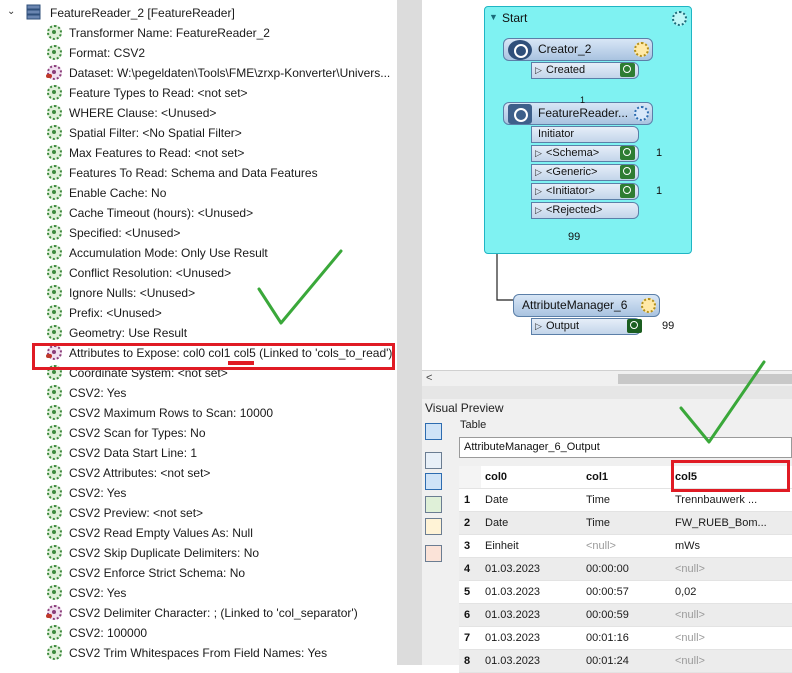 Image resolution: width=792 pixels, height=673 pixels. What do you see at coordinates (520, 50) in the screenshot?
I see `creator-icon` at bounding box center [520, 50].